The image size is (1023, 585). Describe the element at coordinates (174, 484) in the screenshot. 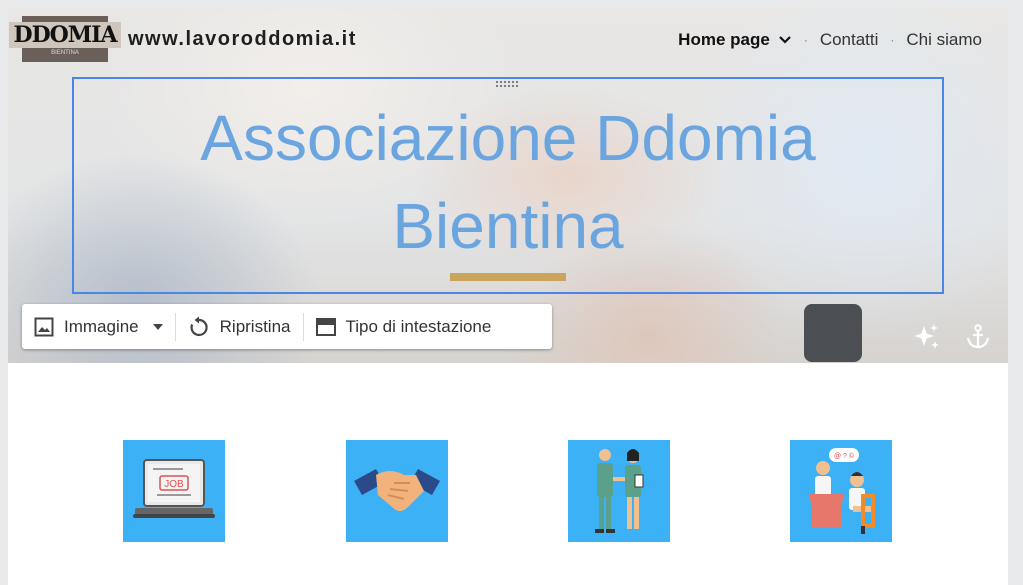

I see `job-text: JOB` at that location.